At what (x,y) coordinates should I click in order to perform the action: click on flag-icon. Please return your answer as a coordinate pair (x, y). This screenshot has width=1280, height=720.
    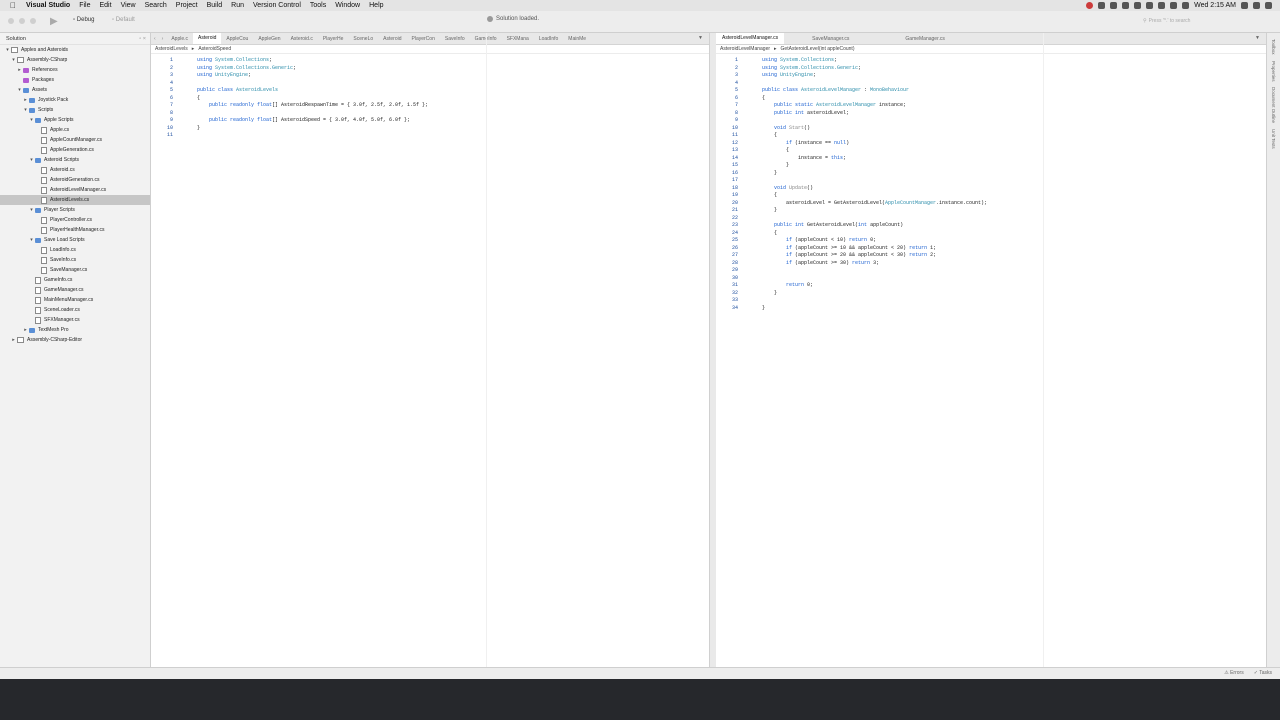
    Looking at the image, I should click on (1186, 5).